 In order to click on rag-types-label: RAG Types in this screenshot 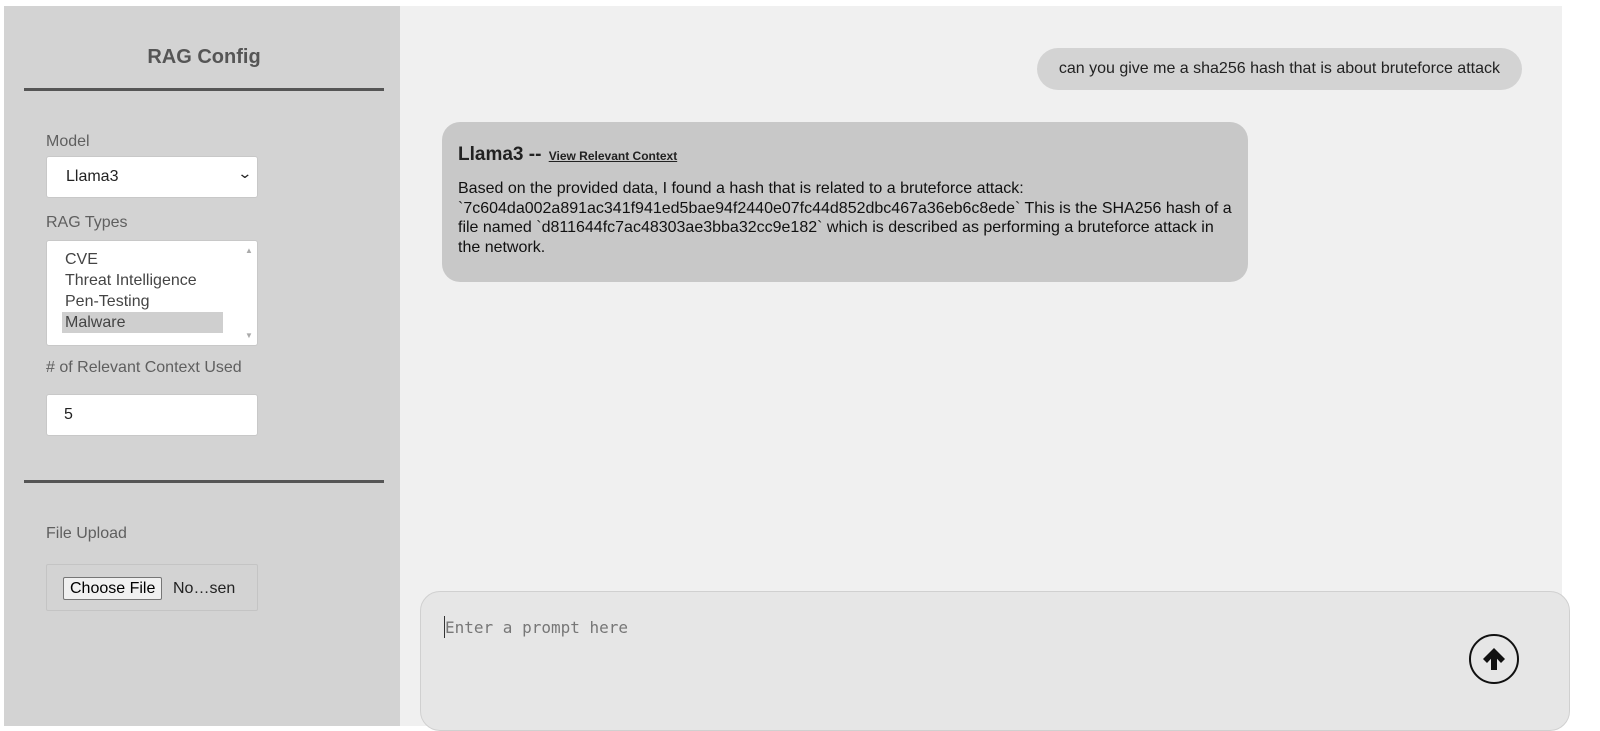, I will do `click(87, 222)`.